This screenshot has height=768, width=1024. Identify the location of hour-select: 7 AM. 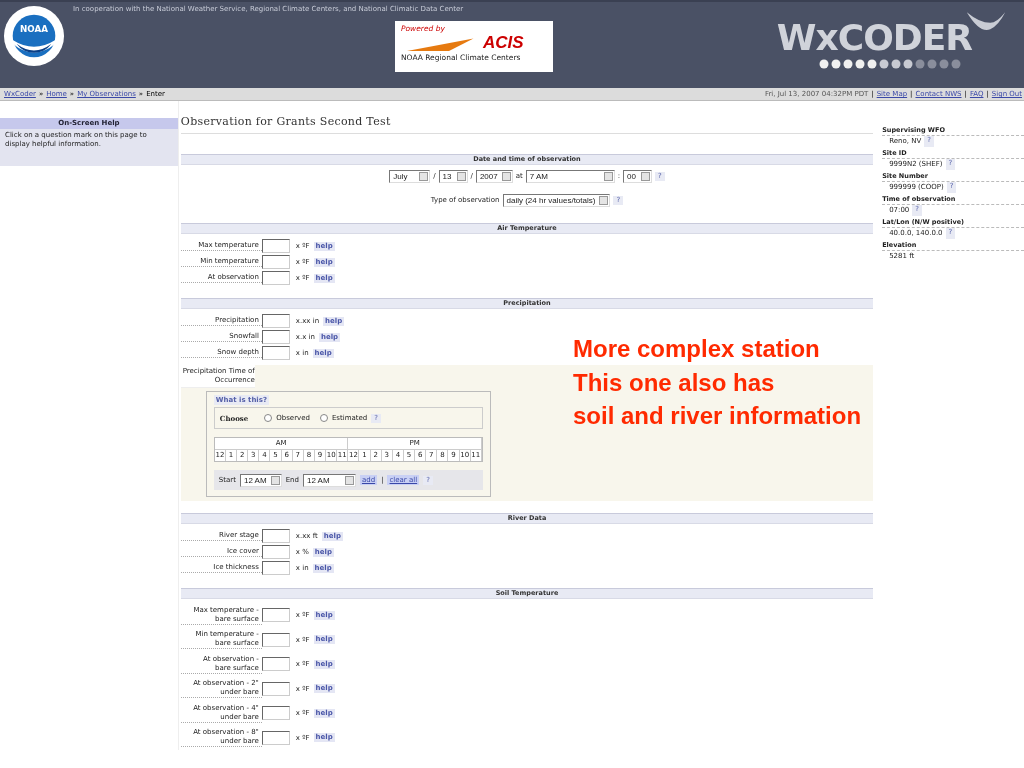
(570, 176).